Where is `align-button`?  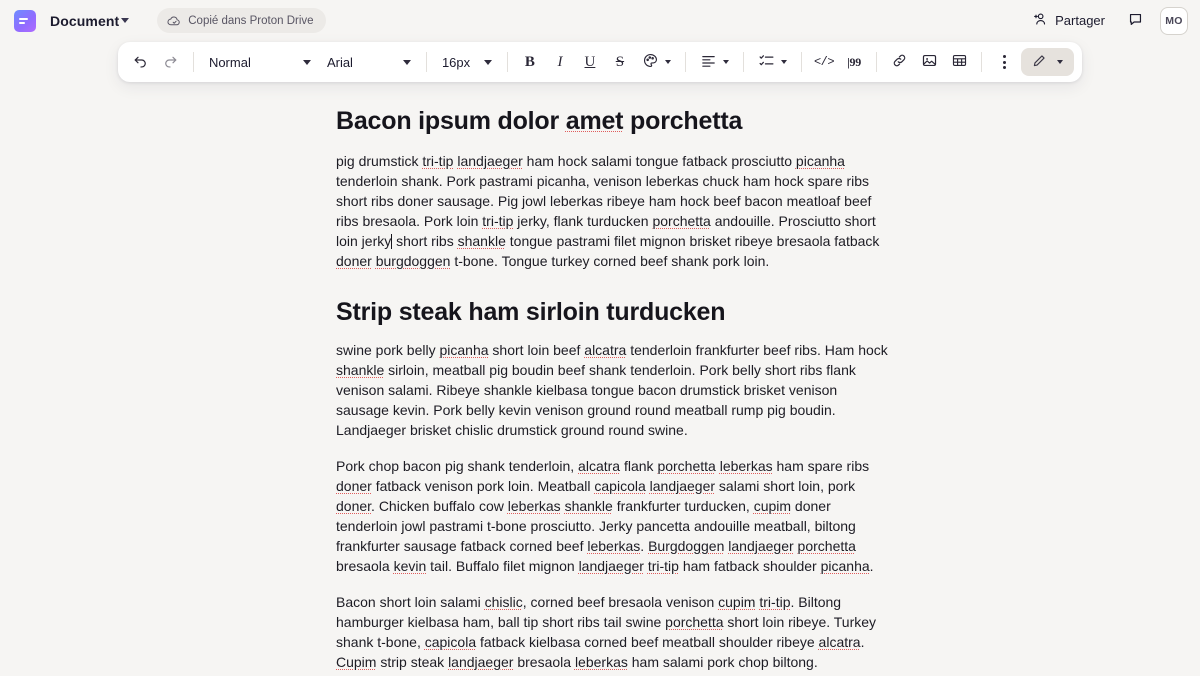 align-button is located at coordinates (714, 62).